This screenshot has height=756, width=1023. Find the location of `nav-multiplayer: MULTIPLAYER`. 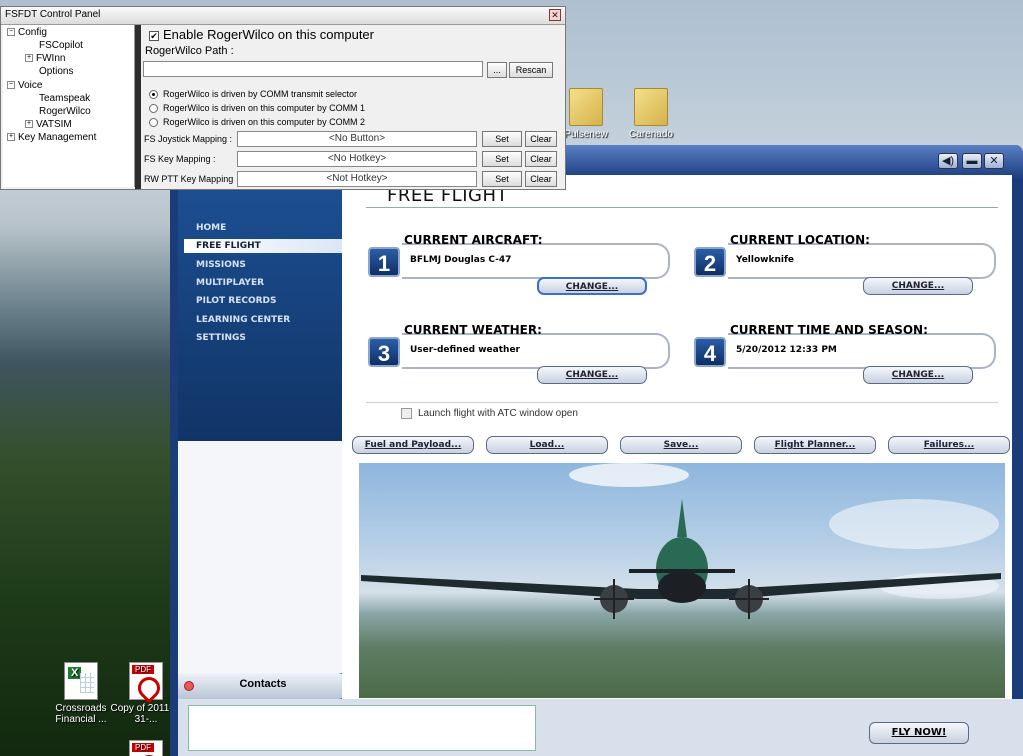

nav-multiplayer: MULTIPLAYER is located at coordinates (230, 283).